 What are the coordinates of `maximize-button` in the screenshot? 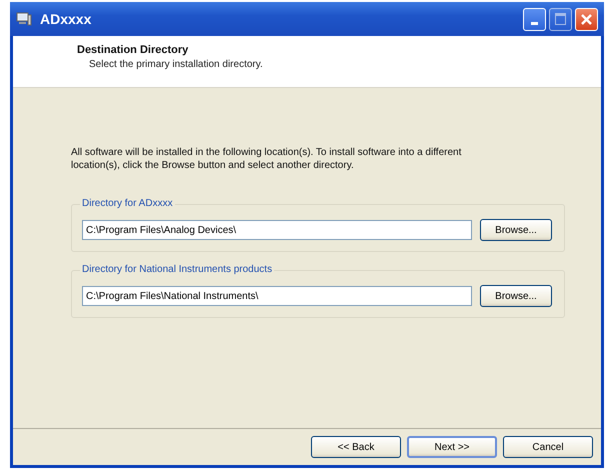 It's located at (560, 19).